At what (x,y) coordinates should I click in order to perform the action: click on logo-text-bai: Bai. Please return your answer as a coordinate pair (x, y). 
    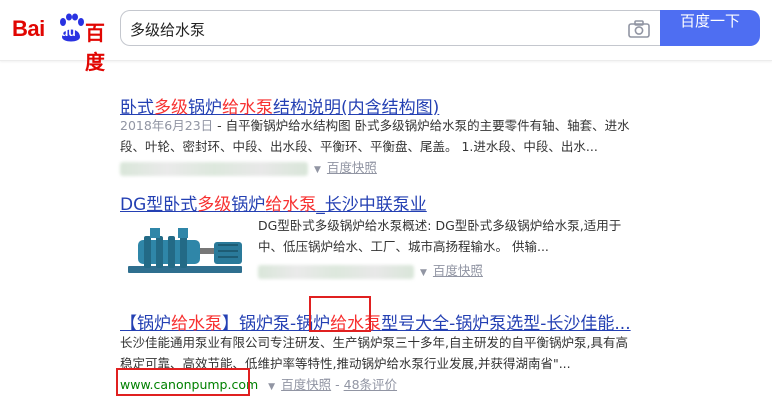
    Looking at the image, I should click on (28, 28).